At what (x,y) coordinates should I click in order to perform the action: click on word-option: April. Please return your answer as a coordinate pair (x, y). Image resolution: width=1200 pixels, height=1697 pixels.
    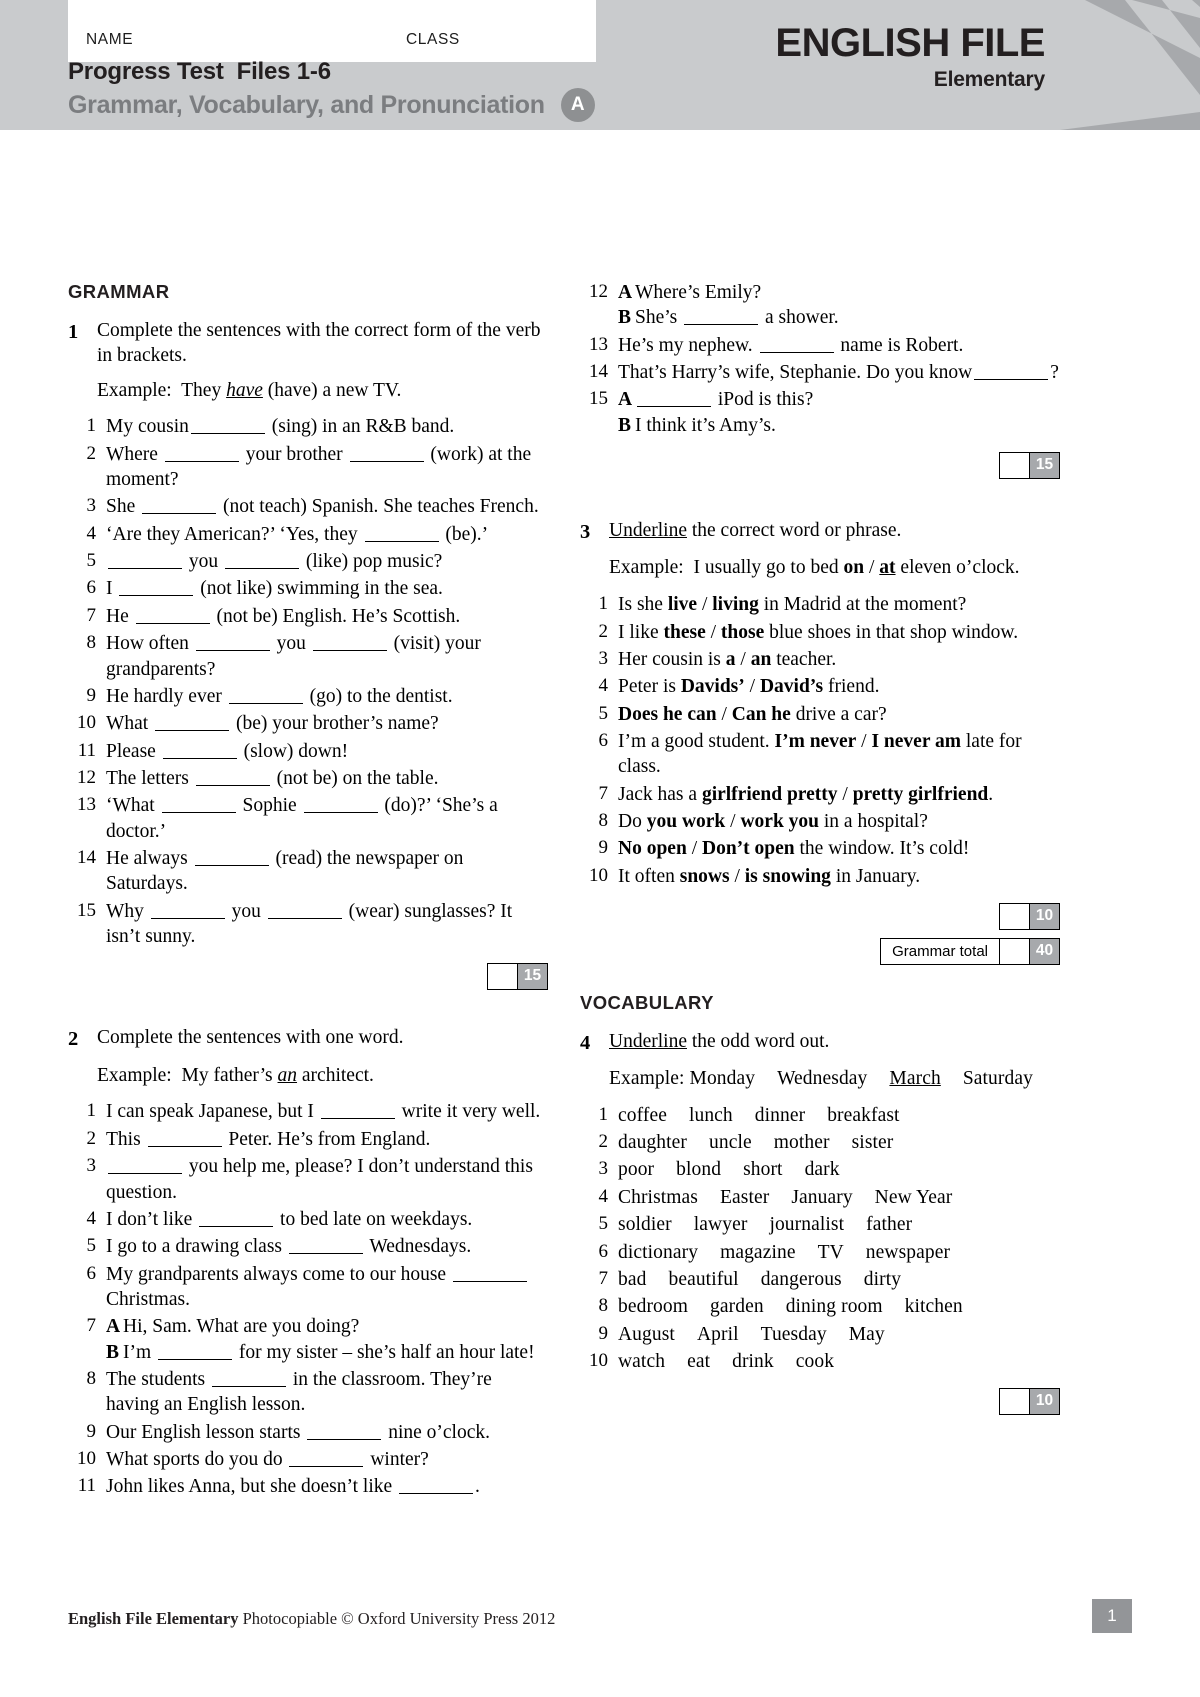
    Looking at the image, I should click on (718, 1334).